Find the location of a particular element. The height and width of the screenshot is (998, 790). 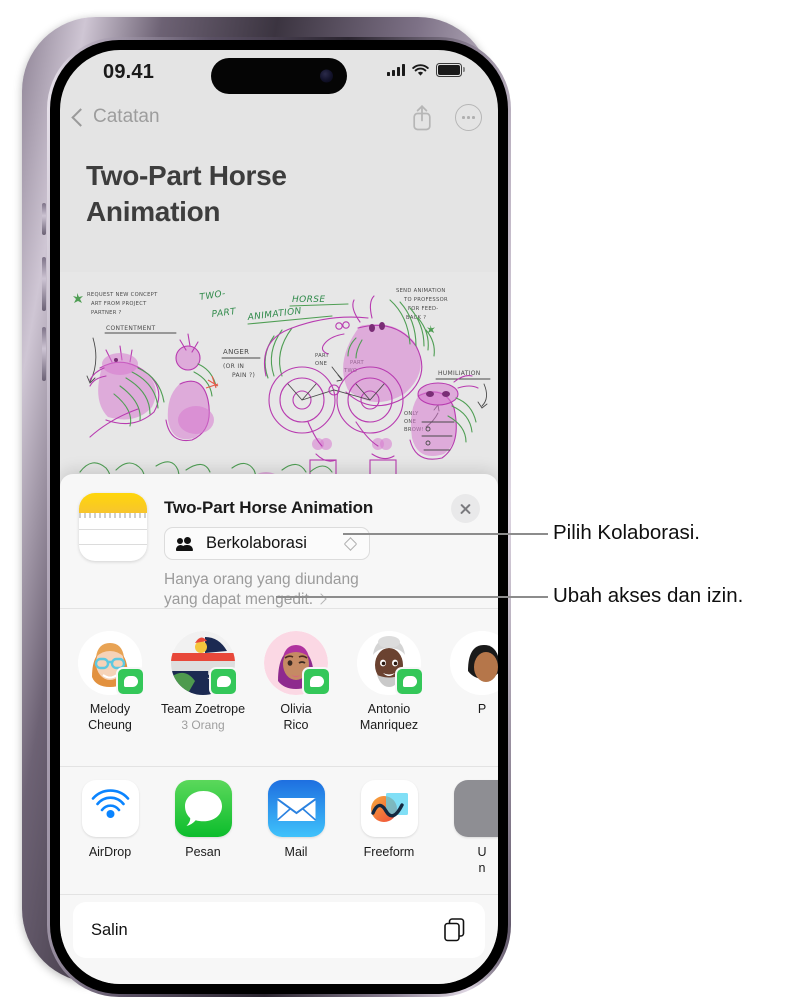

app-label: U n is located at coordinates (482, 860).